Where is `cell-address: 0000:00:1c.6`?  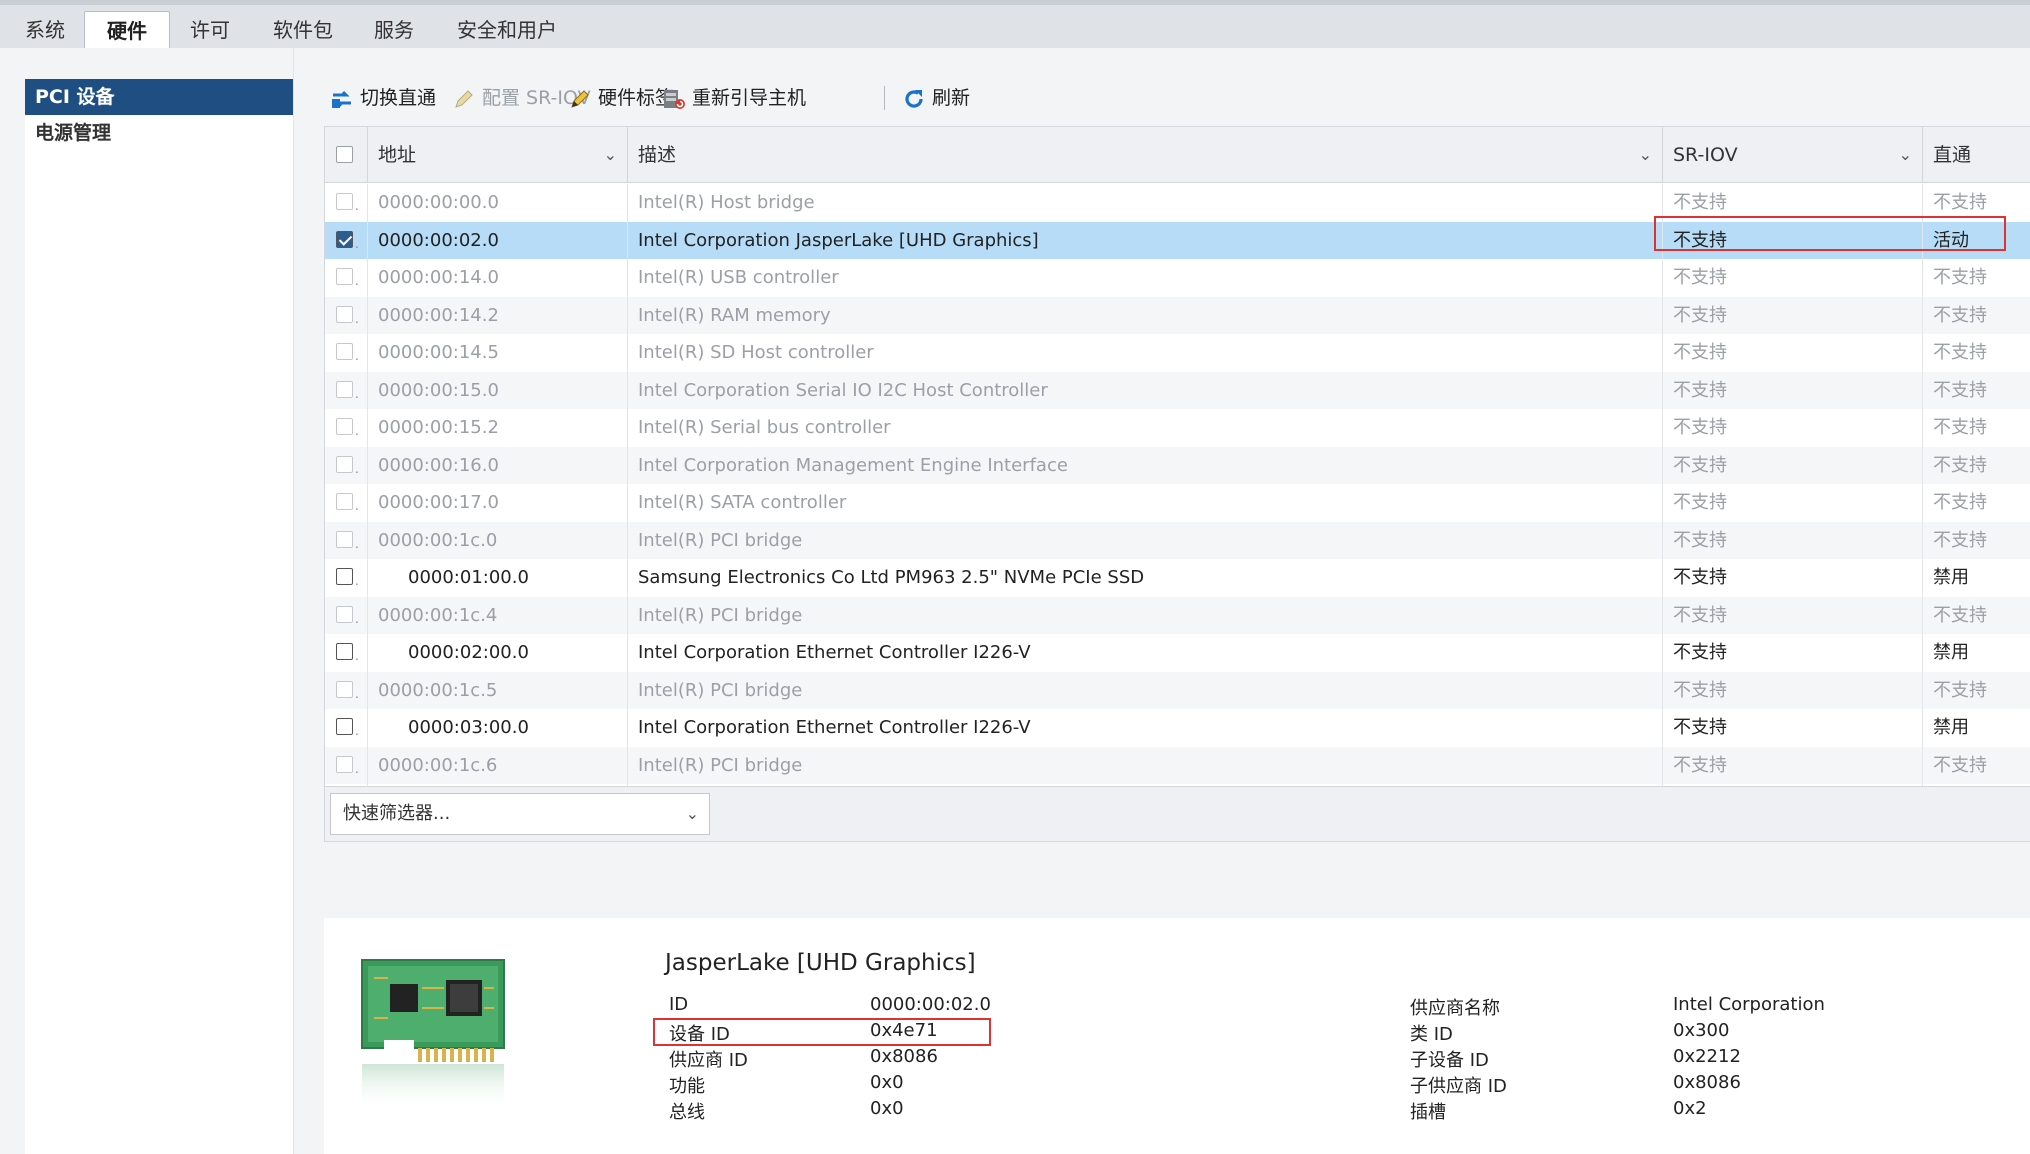 cell-address: 0000:00:1c.6 is located at coordinates (498, 765).